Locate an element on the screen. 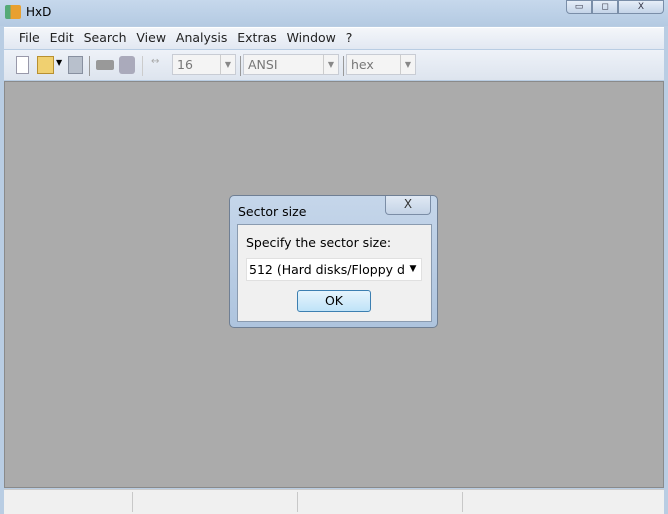 The width and height of the screenshot is (668, 514). new-file-icon is located at coordinates (22, 65).